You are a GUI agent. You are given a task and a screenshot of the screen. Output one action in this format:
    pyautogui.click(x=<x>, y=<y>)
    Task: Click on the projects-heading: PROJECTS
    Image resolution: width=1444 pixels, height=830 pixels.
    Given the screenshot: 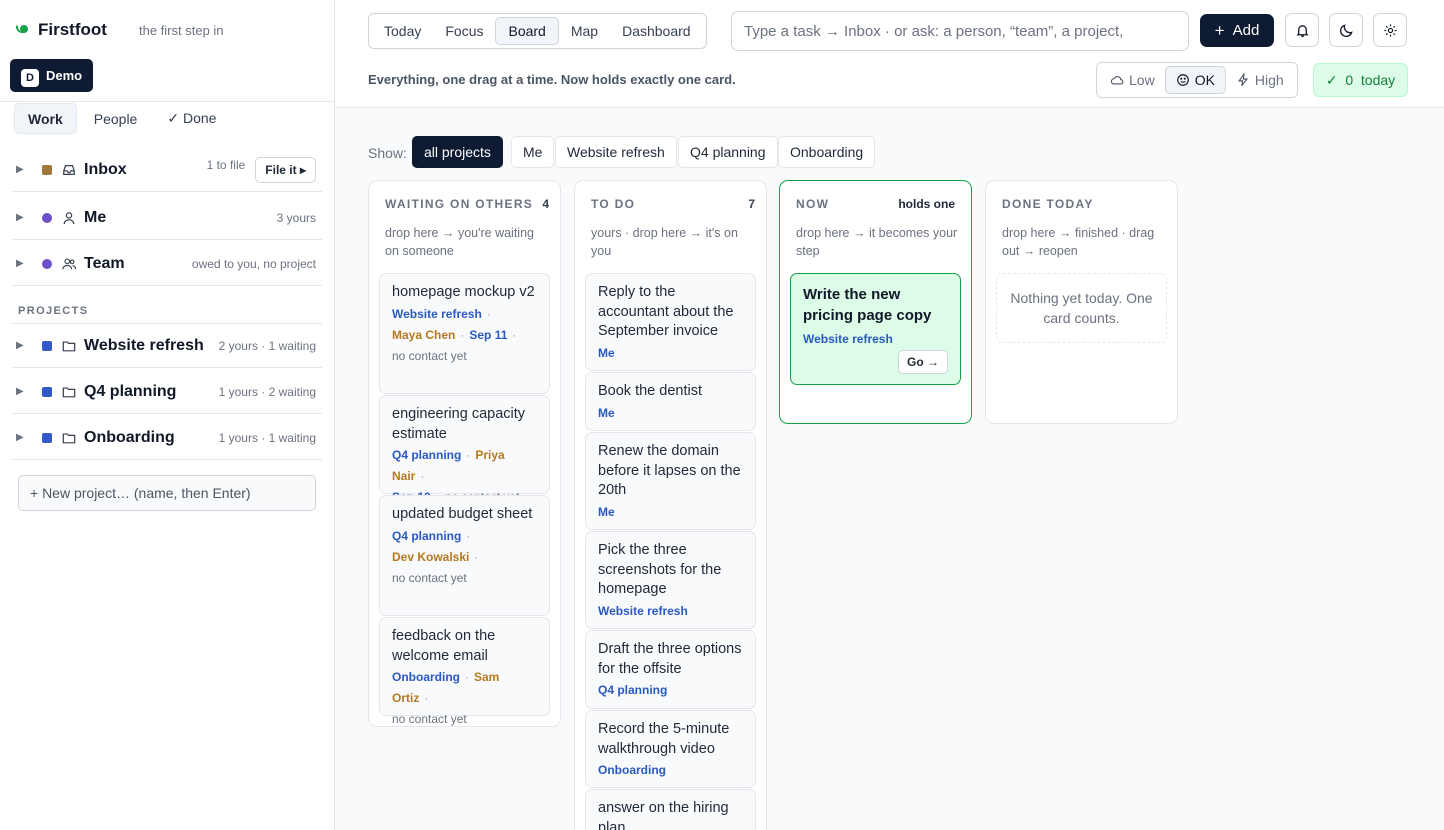 What is the action you would take?
    pyautogui.click(x=53, y=311)
    